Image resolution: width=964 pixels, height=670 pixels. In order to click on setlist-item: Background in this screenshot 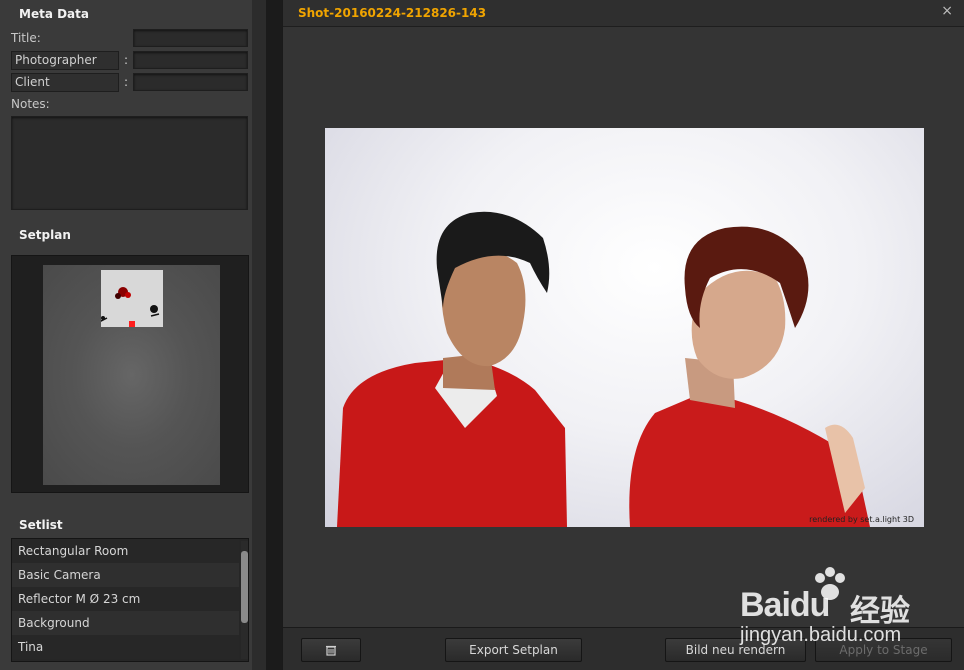, I will do `click(125, 623)`.